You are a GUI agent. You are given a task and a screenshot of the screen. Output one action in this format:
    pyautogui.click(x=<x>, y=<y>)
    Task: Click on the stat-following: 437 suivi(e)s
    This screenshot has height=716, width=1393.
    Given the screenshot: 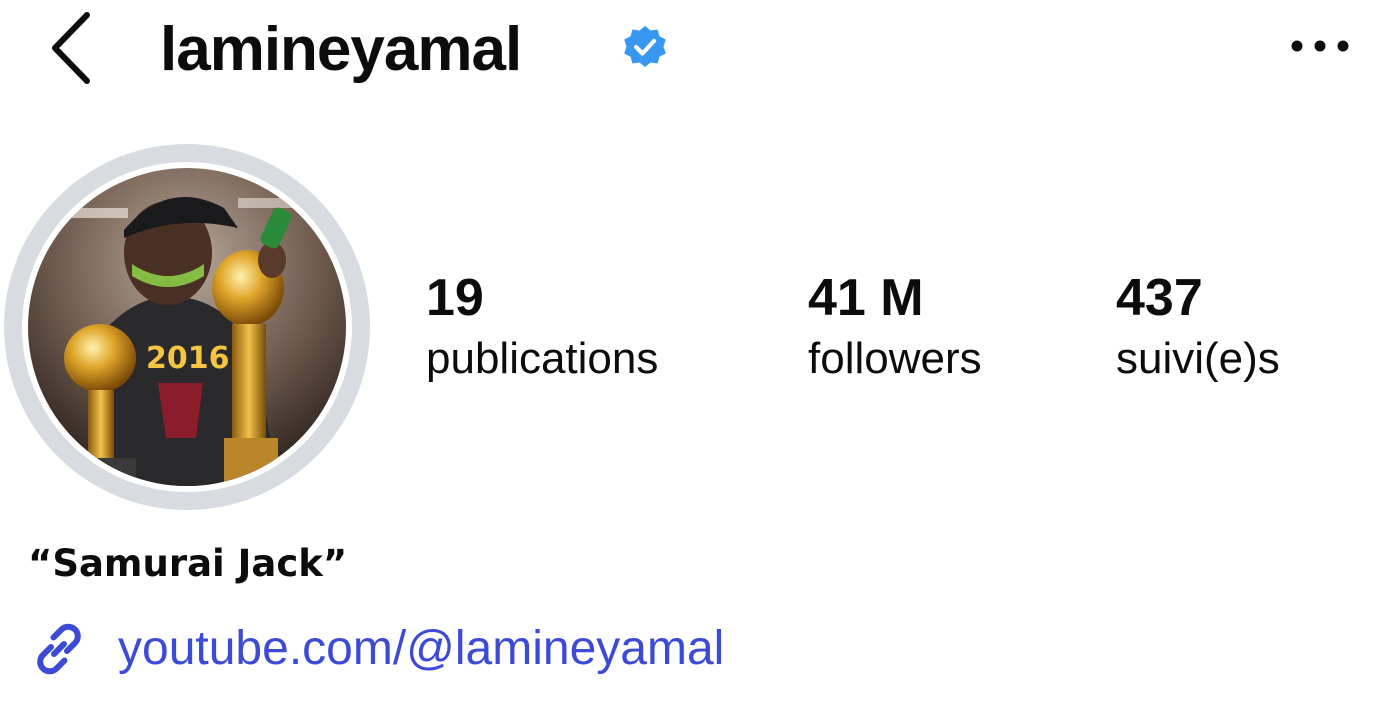 What is the action you would take?
    pyautogui.click(x=1198, y=328)
    